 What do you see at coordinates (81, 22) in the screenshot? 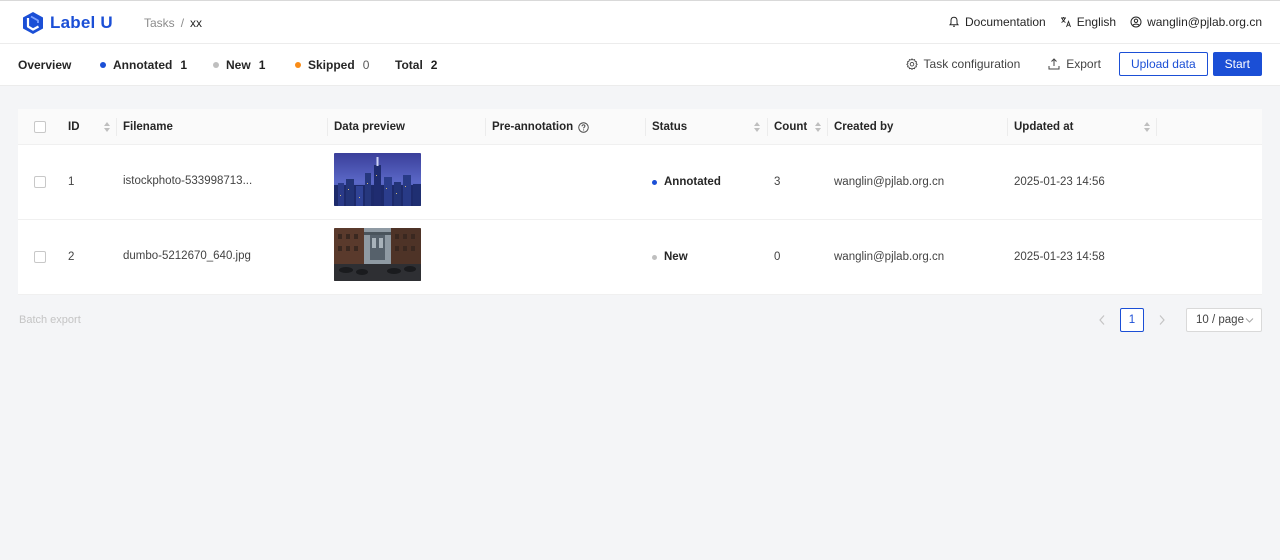
I see `app-name: Label U` at bounding box center [81, 22].